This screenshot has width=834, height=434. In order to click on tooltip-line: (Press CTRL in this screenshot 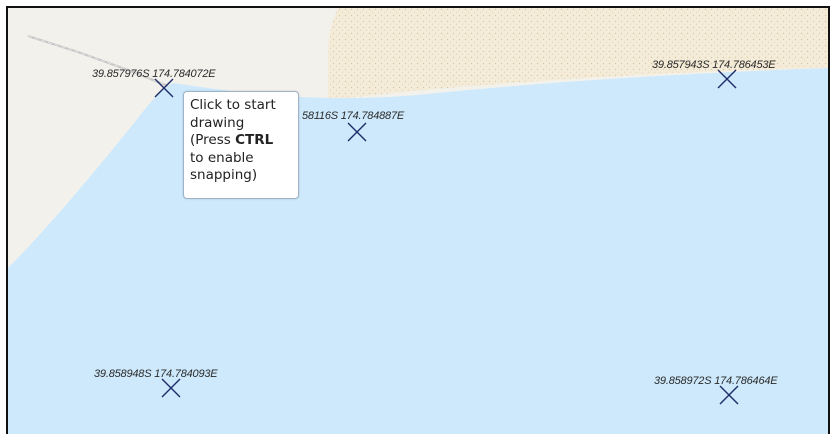, I will do `click(244, 141)`.